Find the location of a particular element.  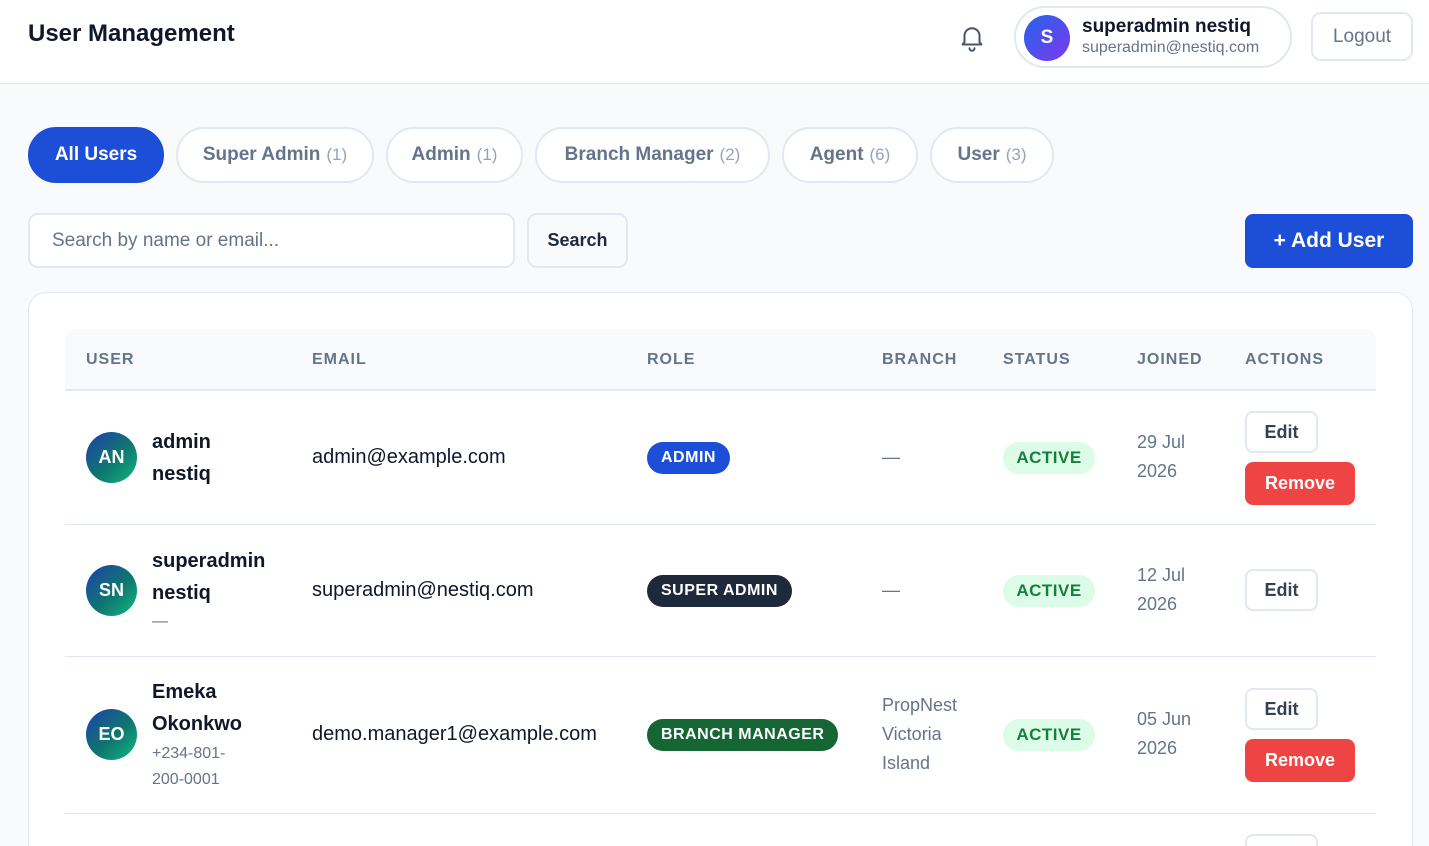

user-phone-line: +234-801- is located at coordinates (189, 753).